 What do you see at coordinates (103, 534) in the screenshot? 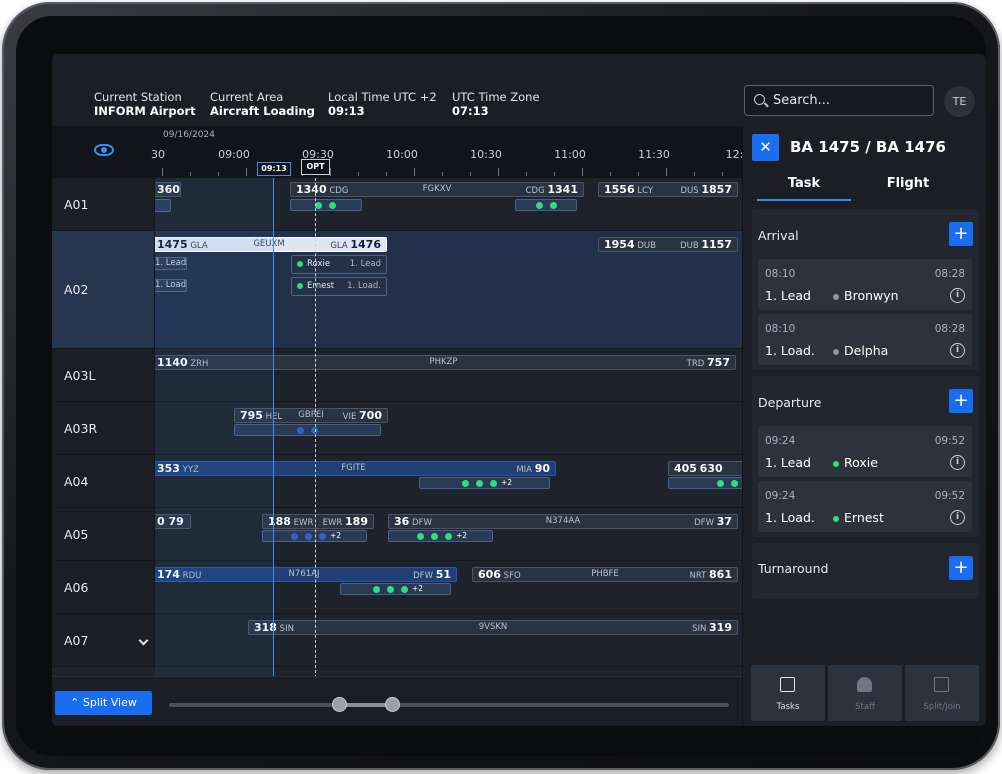
I see `row-label: A05` at bounding box center [103, 534].